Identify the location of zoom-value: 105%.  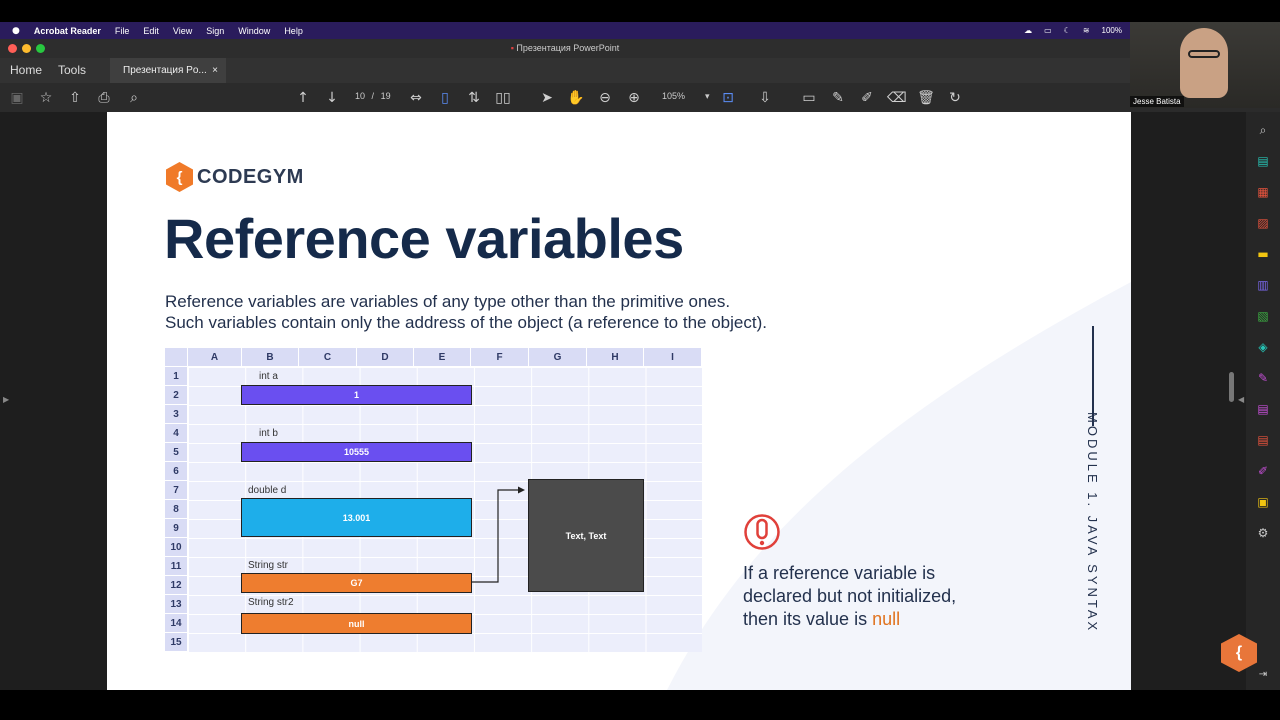
(673, 96).